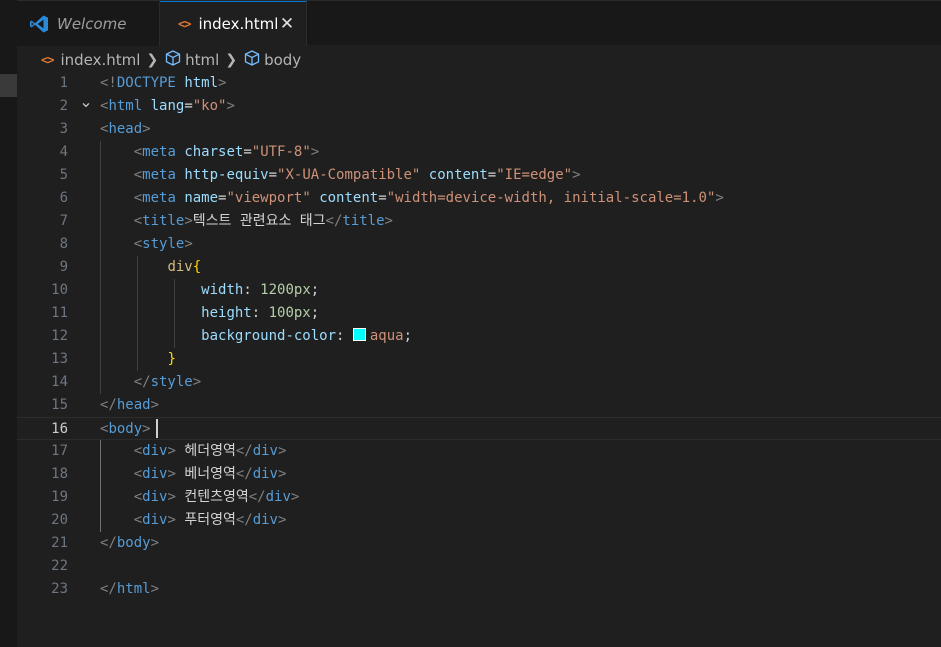 This screenshot has width=941, height=647. I want to click on code-text: <body>, so click(125, 429).